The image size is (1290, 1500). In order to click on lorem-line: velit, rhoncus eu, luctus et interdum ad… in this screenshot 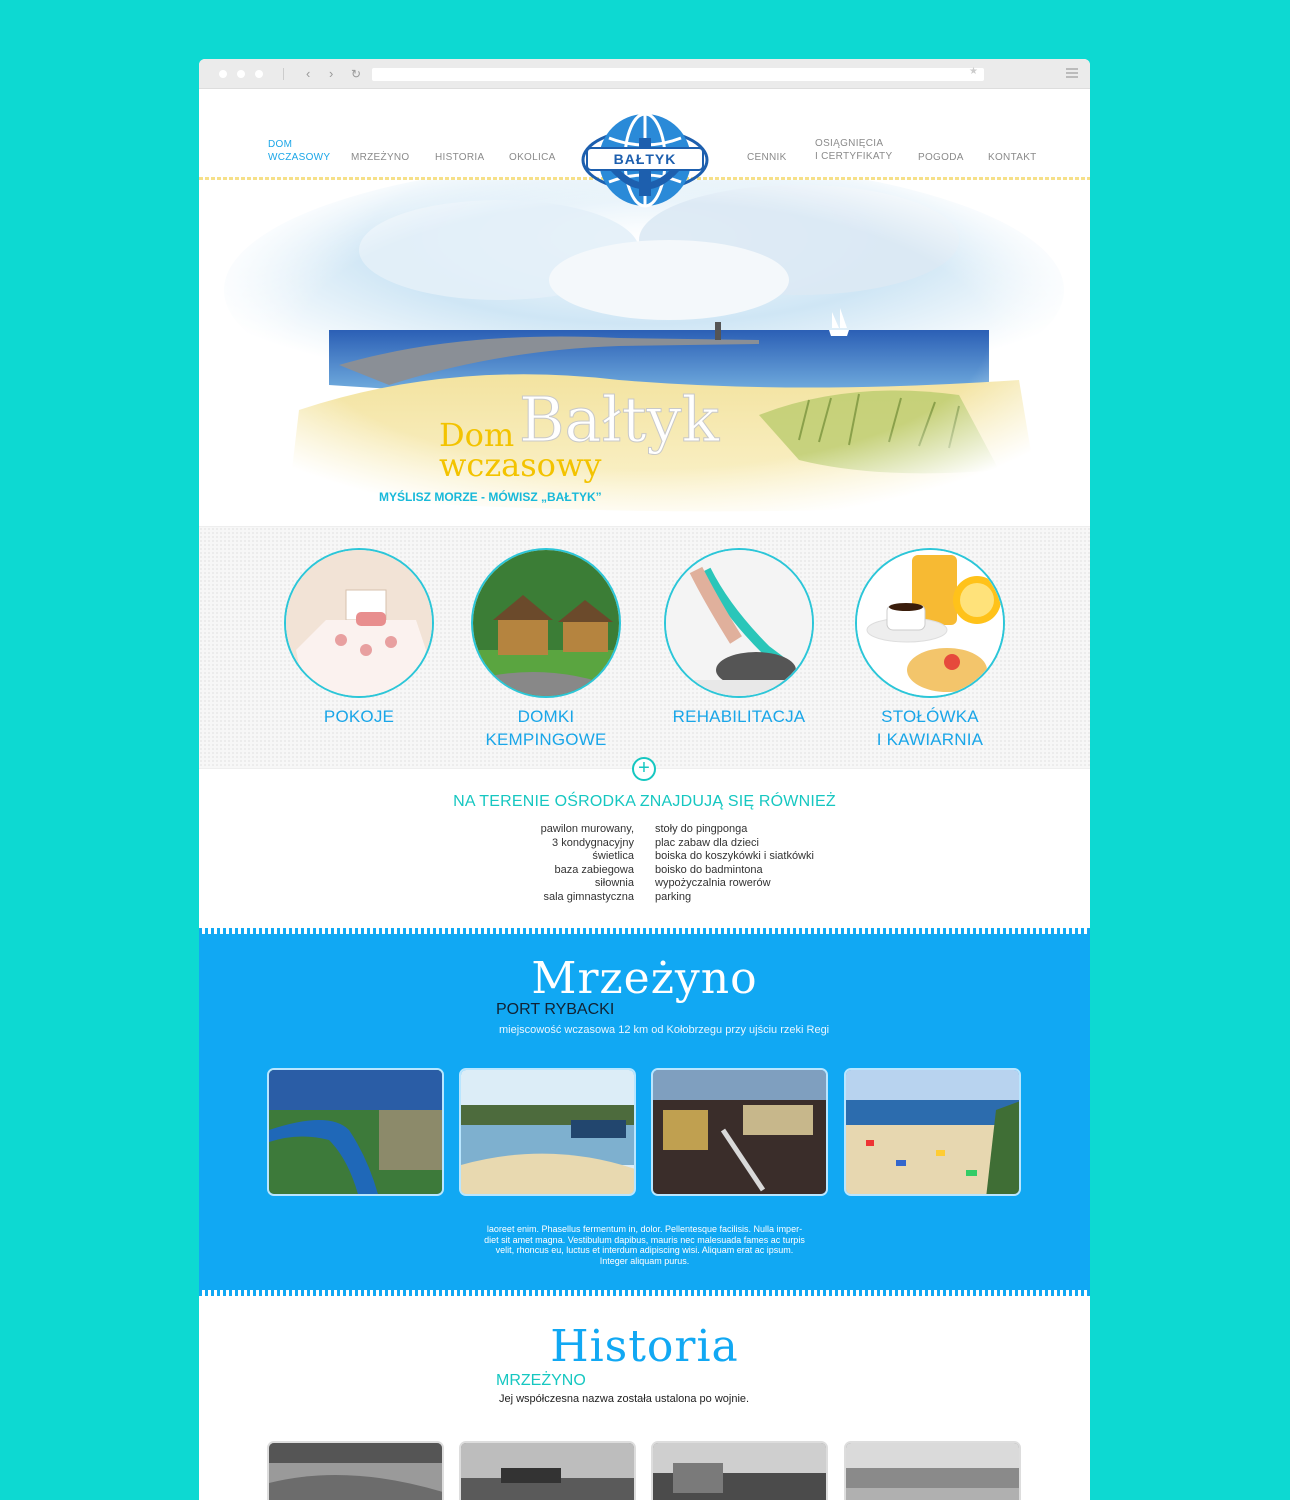, I will do `click(644, 1250)`.